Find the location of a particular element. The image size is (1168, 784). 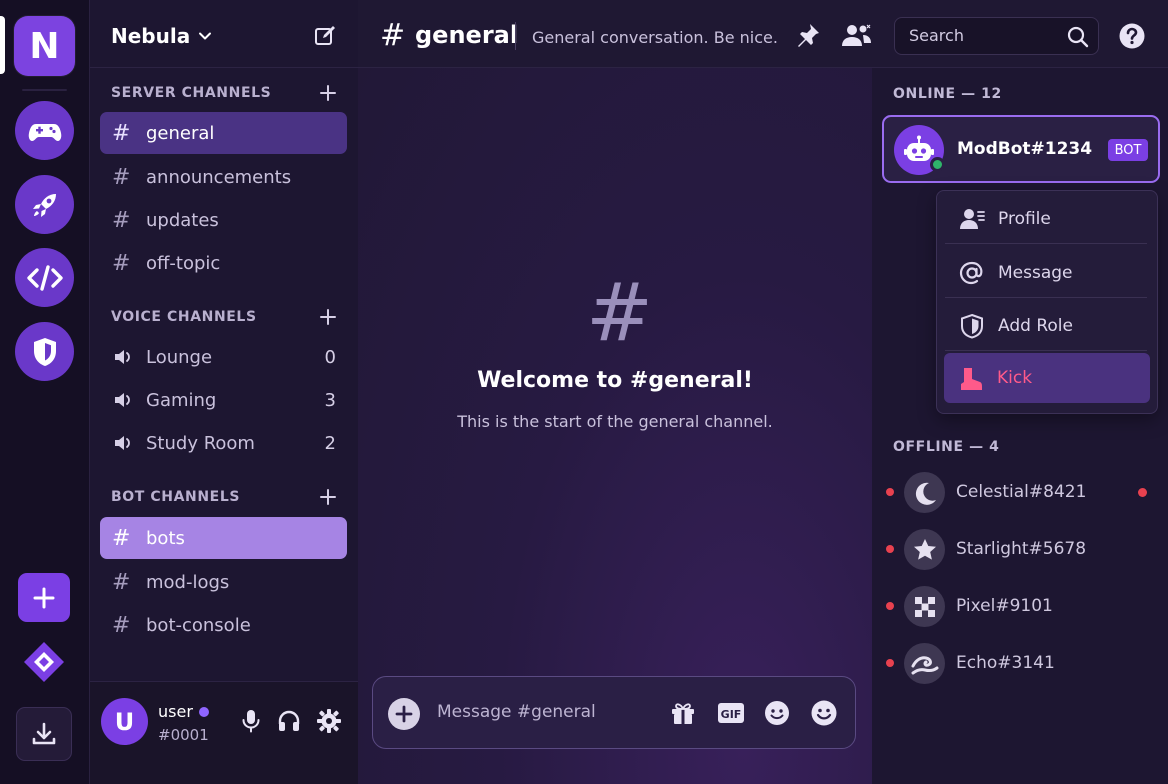

offline-header: OFFLINE — 4 is located at coordinates (946, 447).